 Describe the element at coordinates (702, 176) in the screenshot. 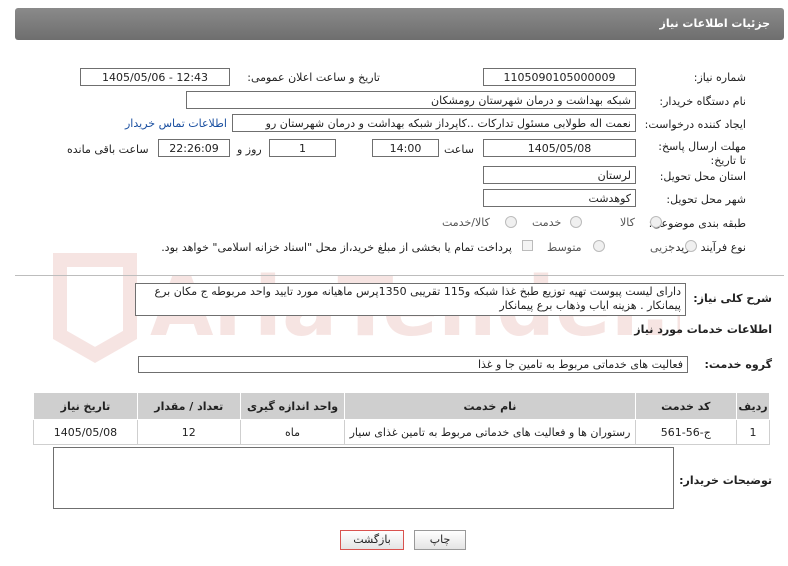

I see `province-label: استان محل تحویل:` at that location.